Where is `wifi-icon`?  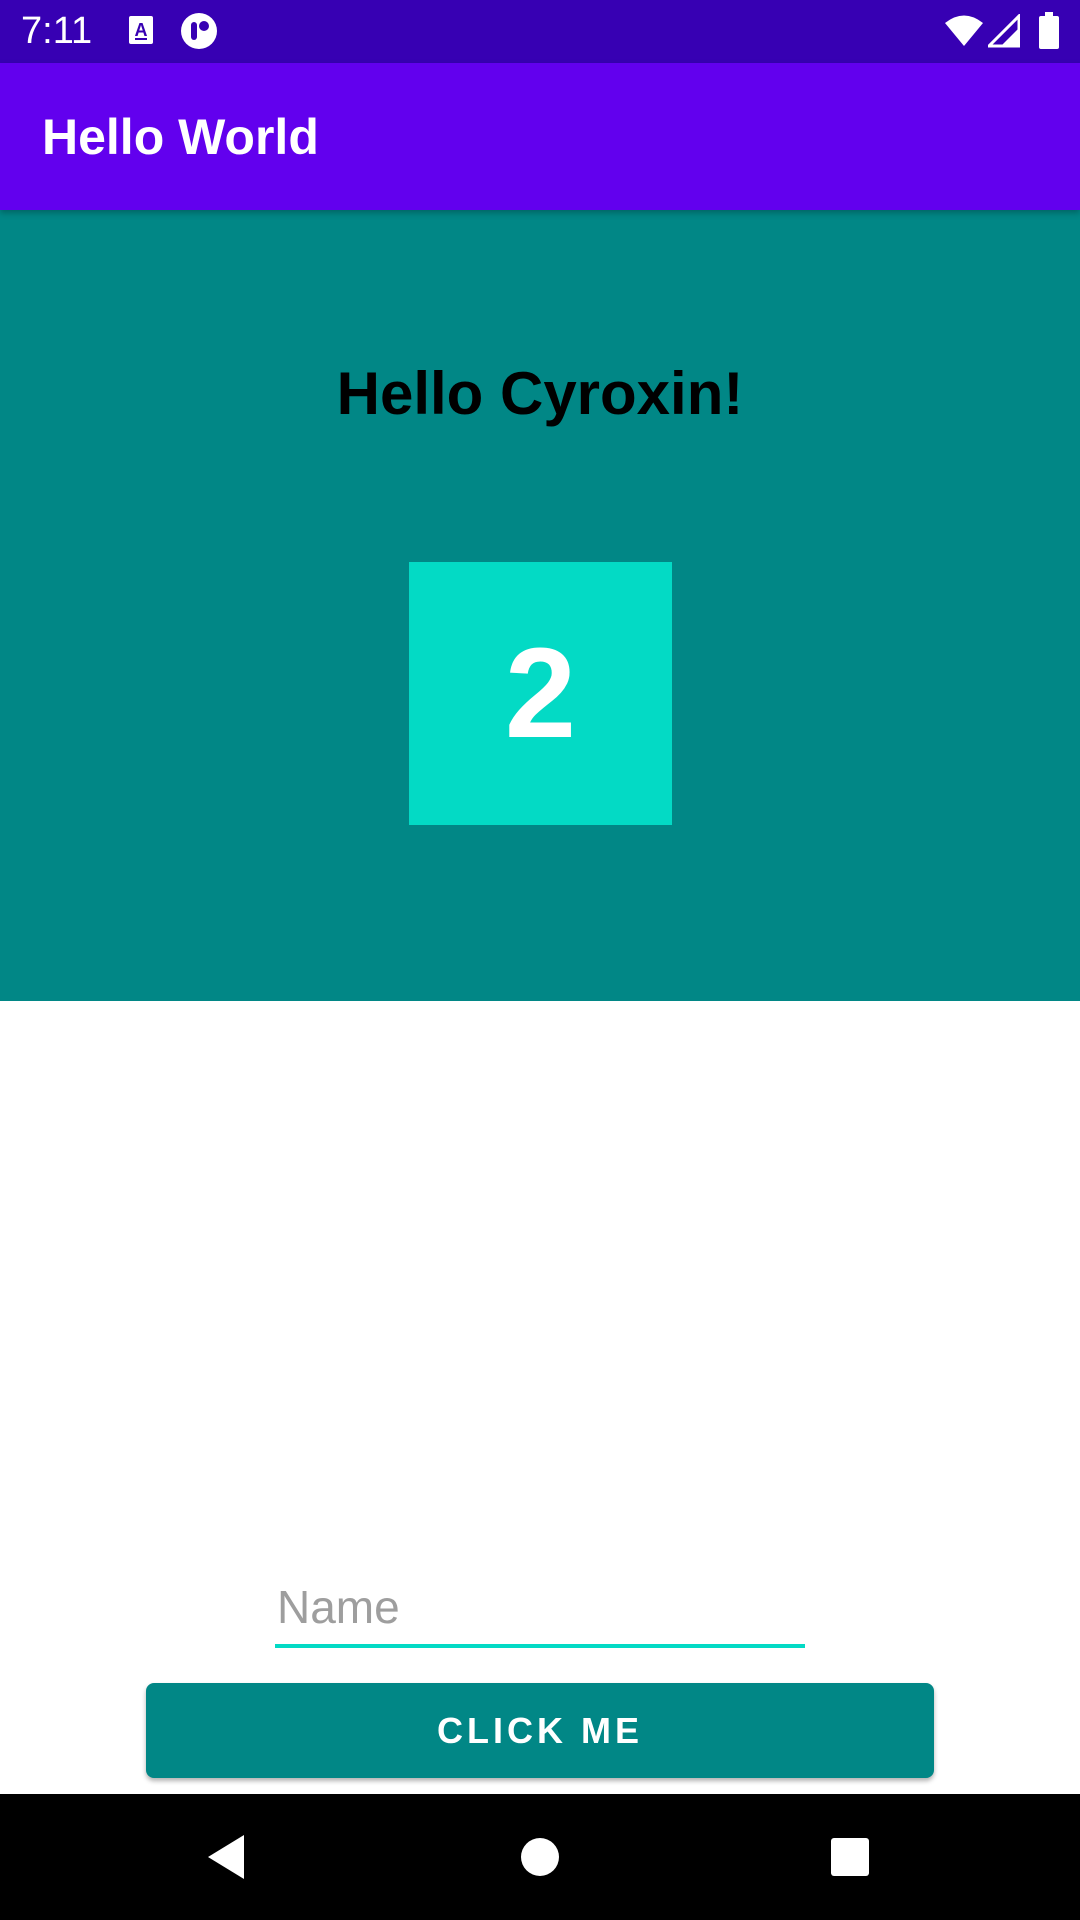 wifi-icon is located at coordinates (964, 33).